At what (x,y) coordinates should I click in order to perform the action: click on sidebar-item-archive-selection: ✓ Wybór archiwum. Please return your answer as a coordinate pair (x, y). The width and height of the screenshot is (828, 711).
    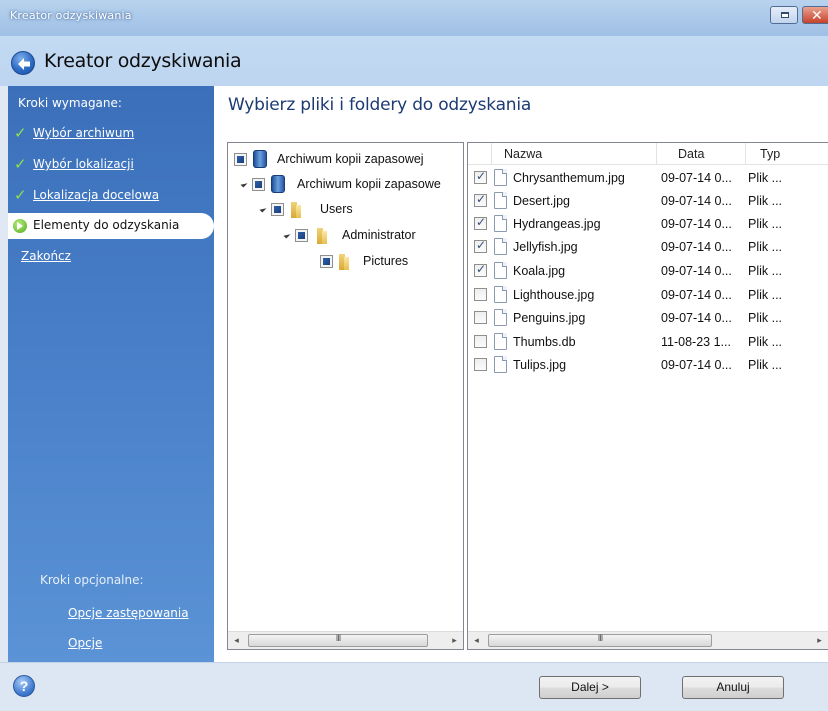
    Looking at the image, I should click on (111, 134).